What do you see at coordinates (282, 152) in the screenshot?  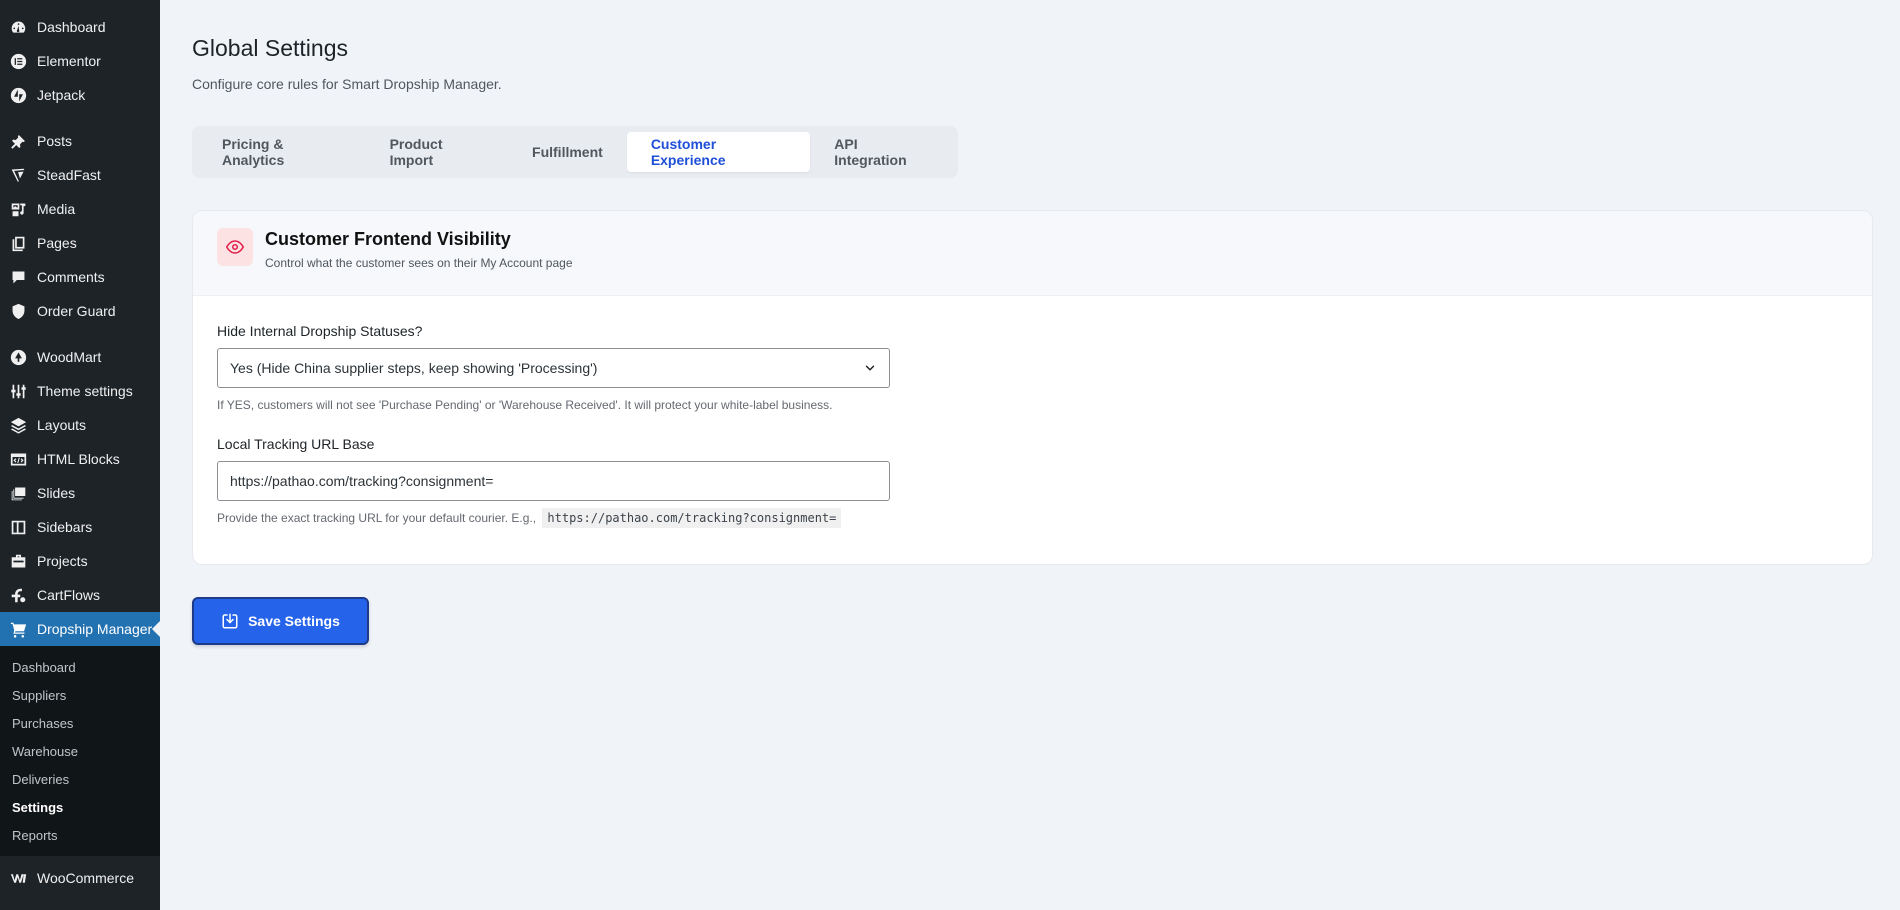 I see `tab-pricing-analytics: Pricing & Analytics` at bounding box center [282, 152].